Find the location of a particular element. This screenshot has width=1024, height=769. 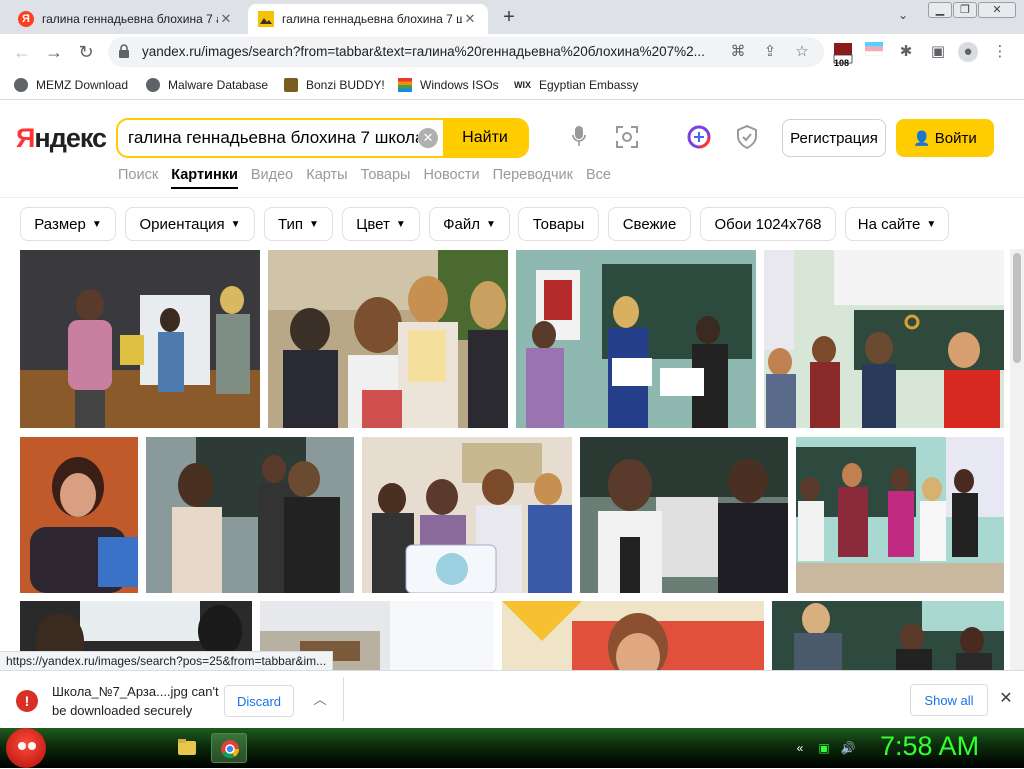

filter-goods: Товары is located at coordinates (558, 224).